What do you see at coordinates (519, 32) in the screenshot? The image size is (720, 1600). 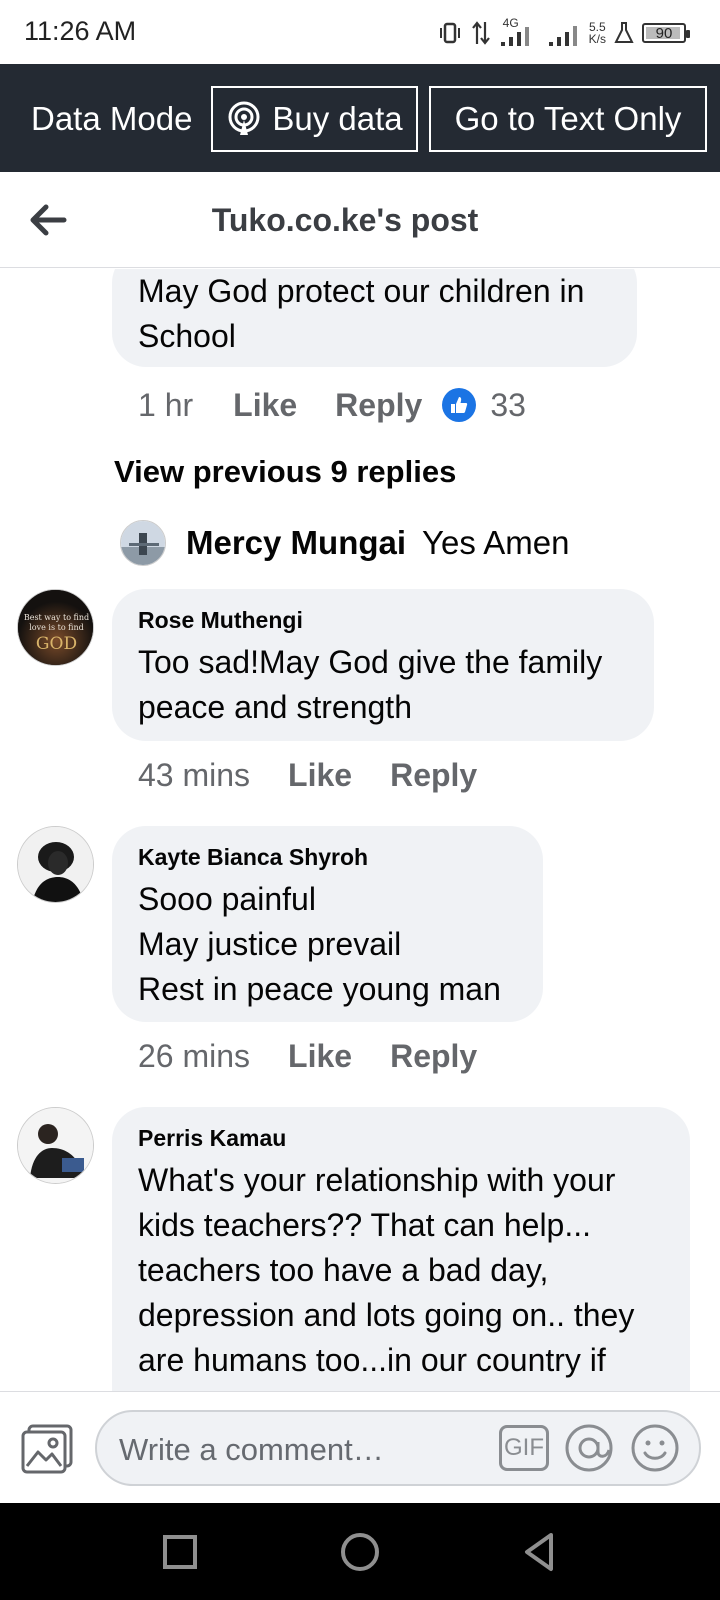 I see `signal-4g-icon: 4G` at bounding box center [519, 32].